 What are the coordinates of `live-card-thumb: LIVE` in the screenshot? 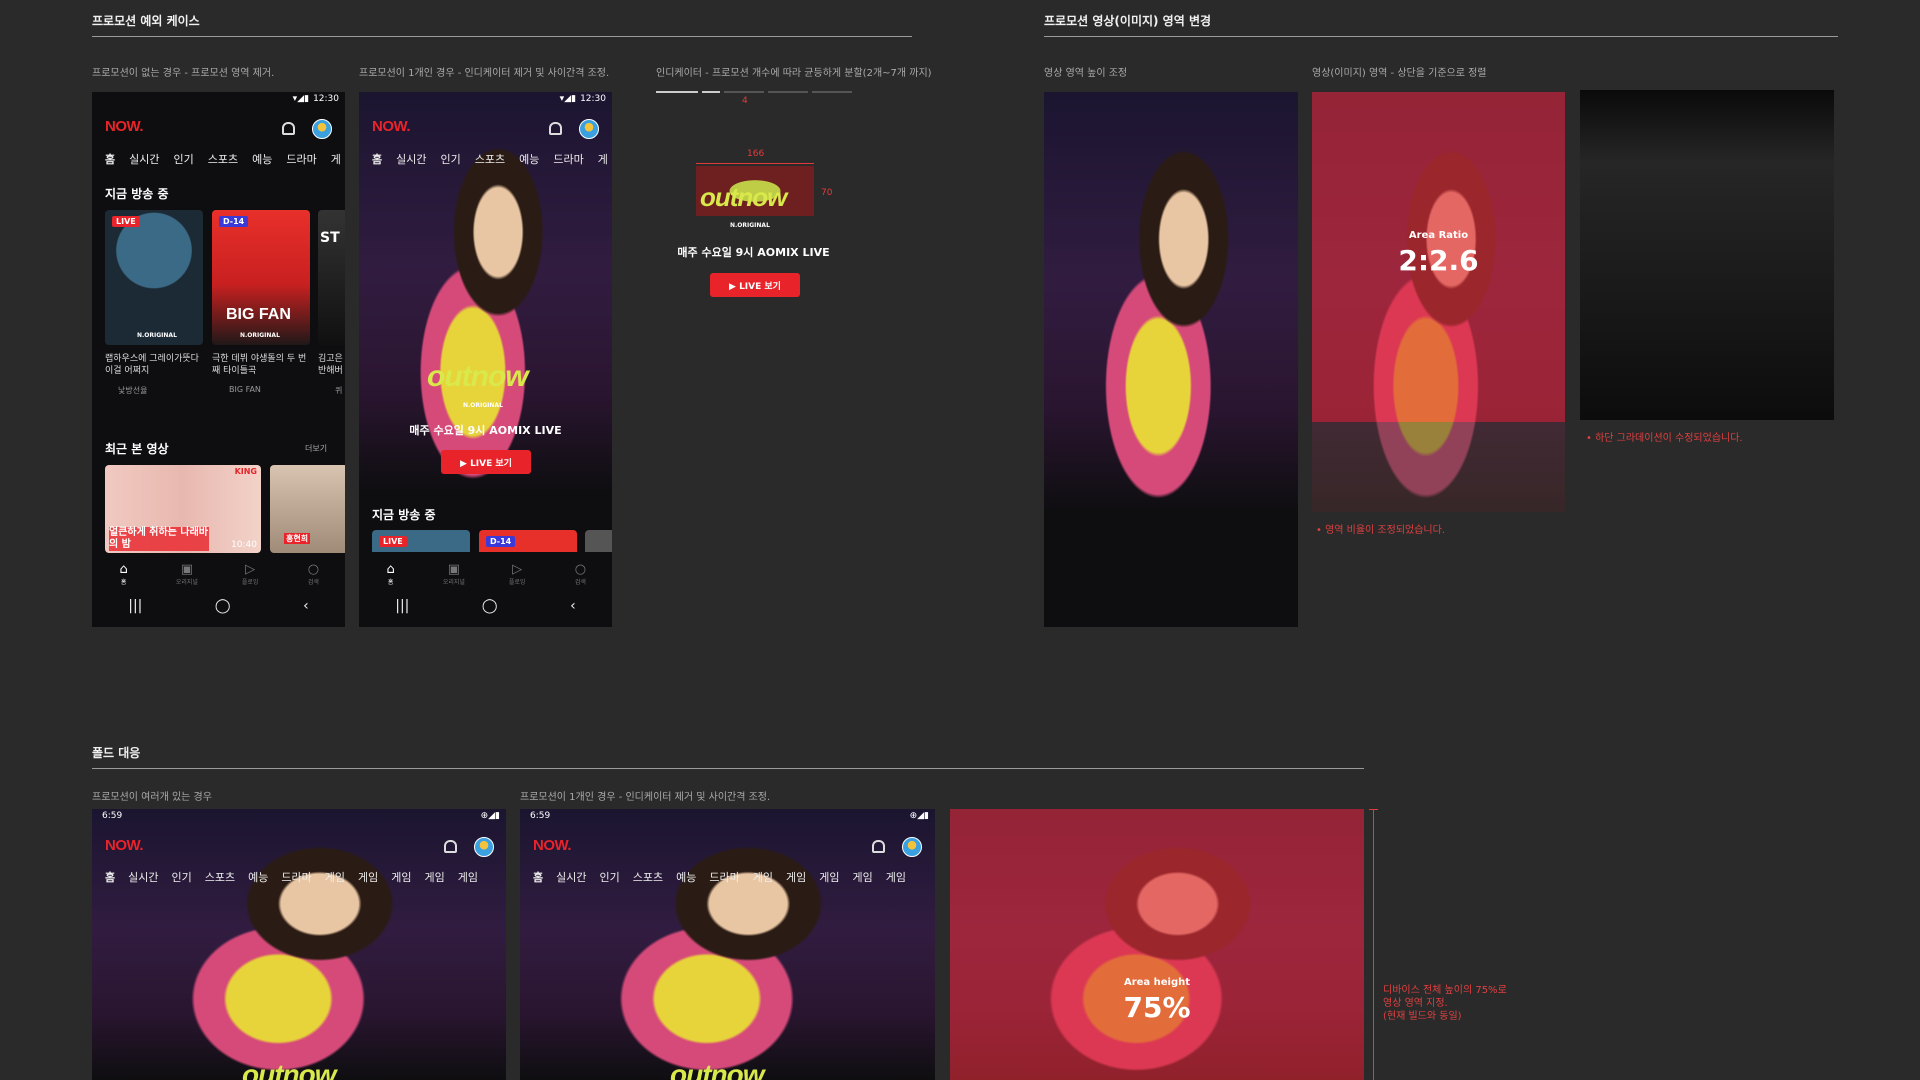 It's located at (421, 541).